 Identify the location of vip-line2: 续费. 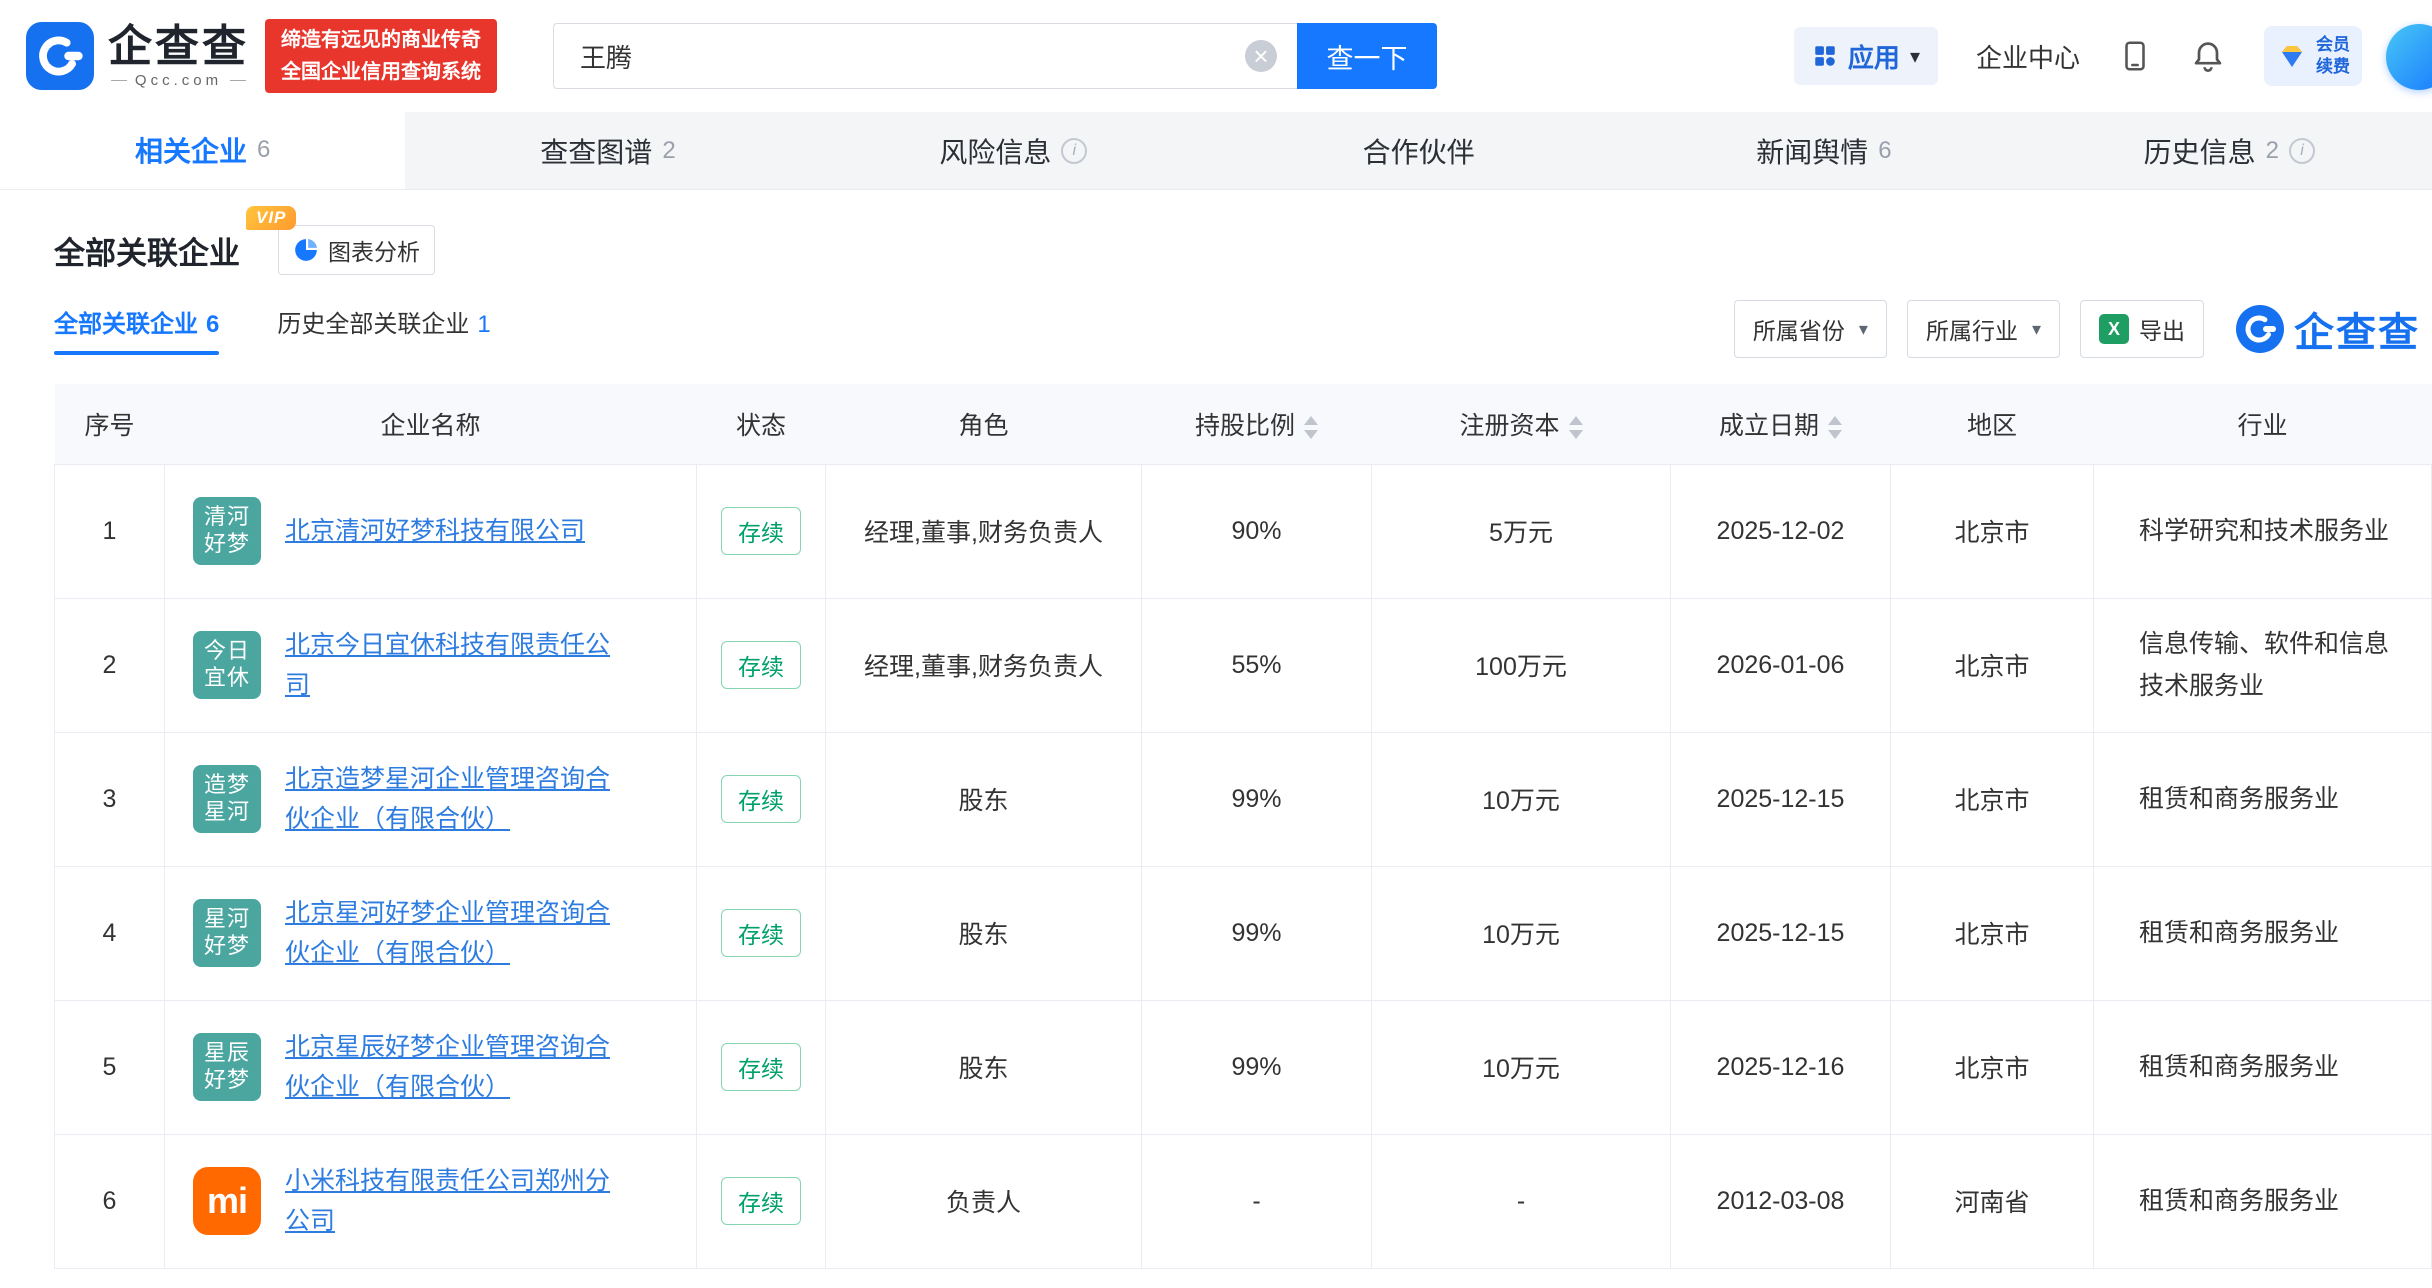
(2333, 66).